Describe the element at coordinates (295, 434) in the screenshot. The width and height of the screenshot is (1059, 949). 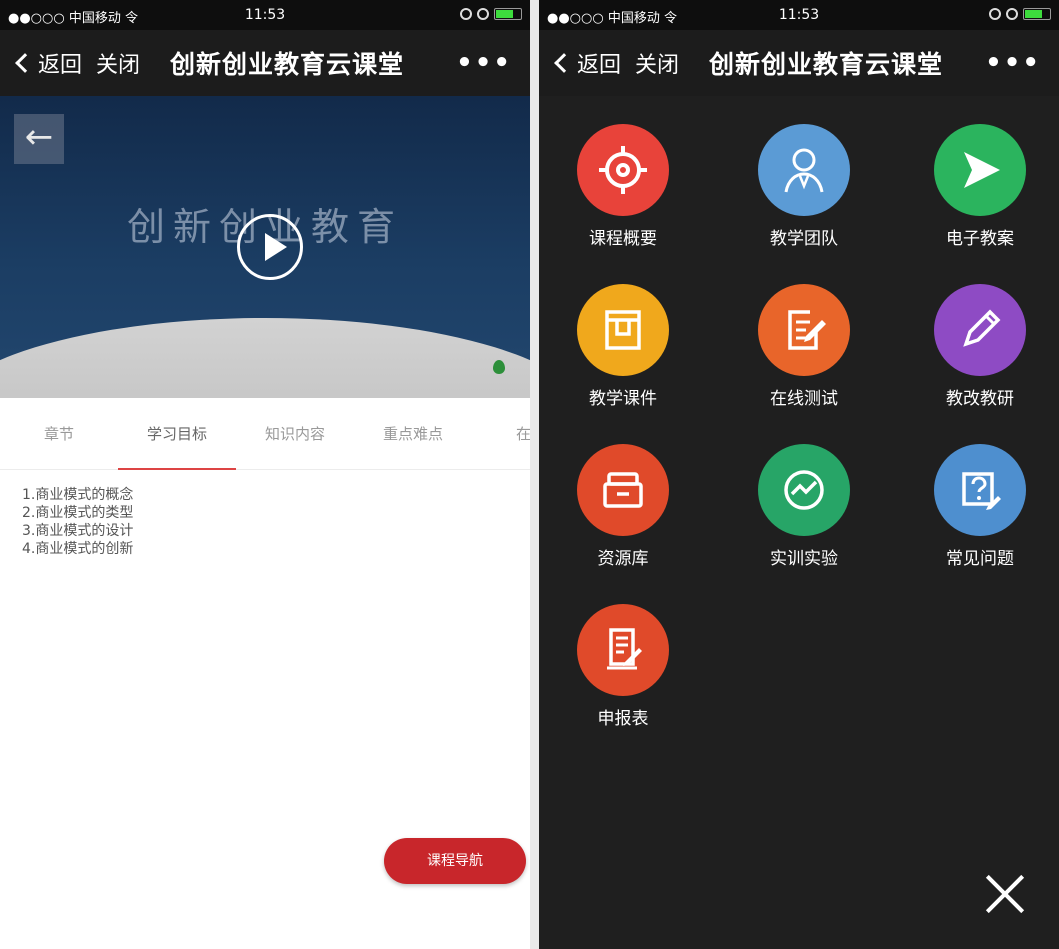
I see `tab-knowledge: 知识内容` at that location.